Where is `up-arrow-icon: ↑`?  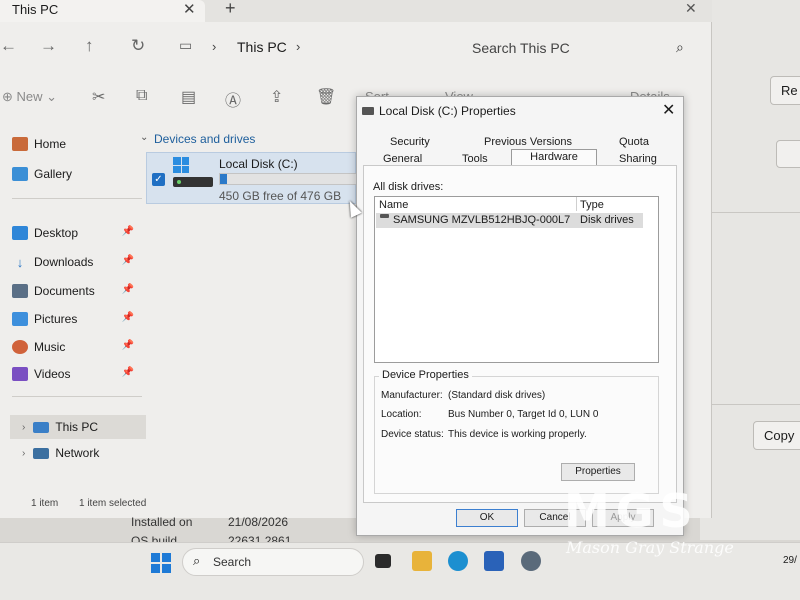 up-arrow-icon: ↑ is located at coordinates (89, 46).